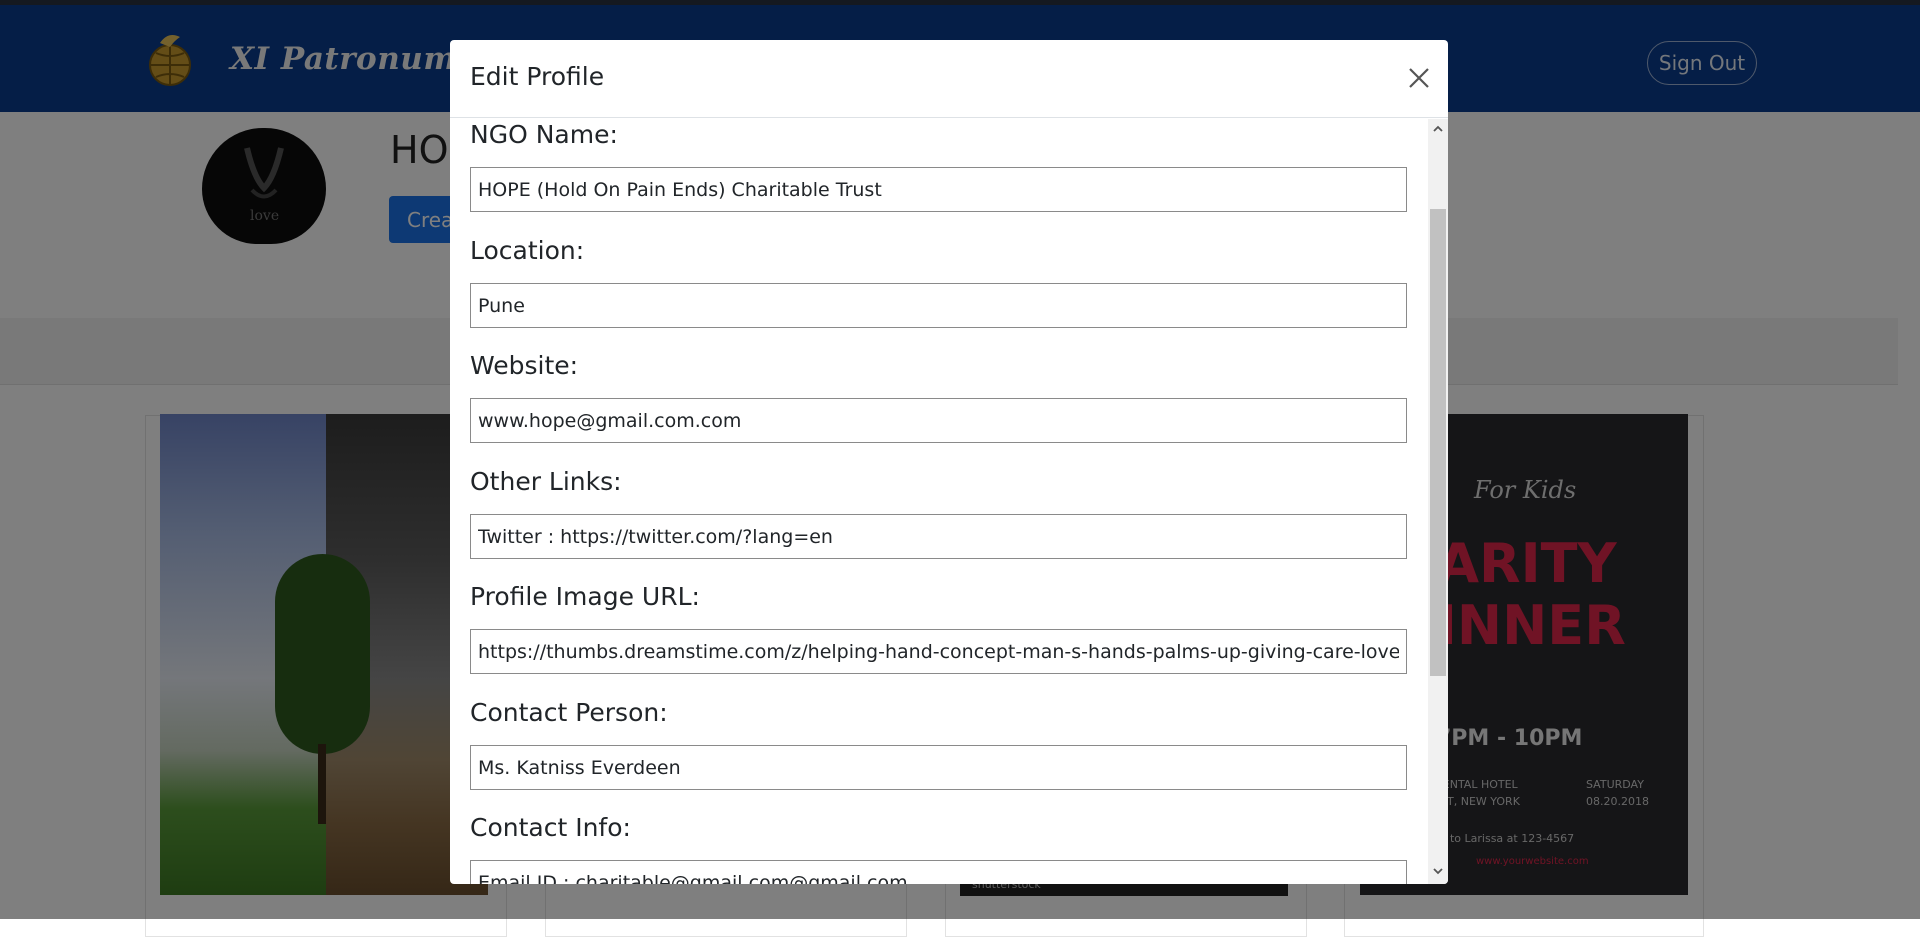 Image resolution: width=1920 pixels, height=937 pixels. I want to click on scroll-down-arrow-icon, so click(1438, 871).